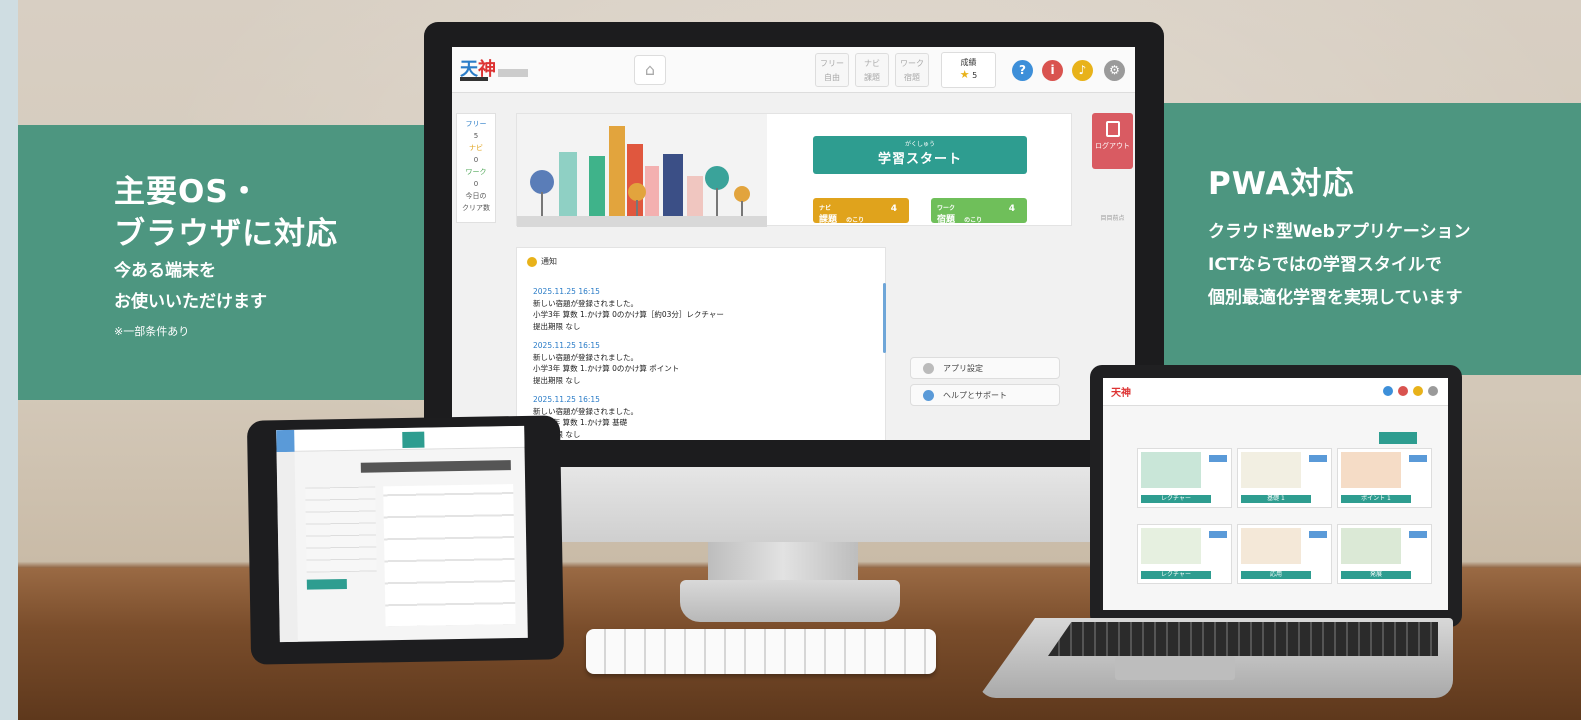 The height and width of the screenshot is (720, 1581). What do you see at coordinates (919, 159) in the screenshot?
I see `start-label: 学習スタート` at bounding box center [919, 159].